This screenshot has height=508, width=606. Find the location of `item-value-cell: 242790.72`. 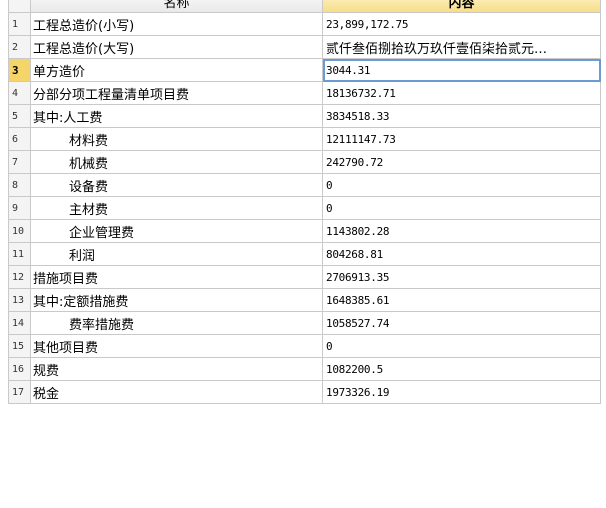

item-value-cell: 242790.72 is located at coordinates (461, 162).